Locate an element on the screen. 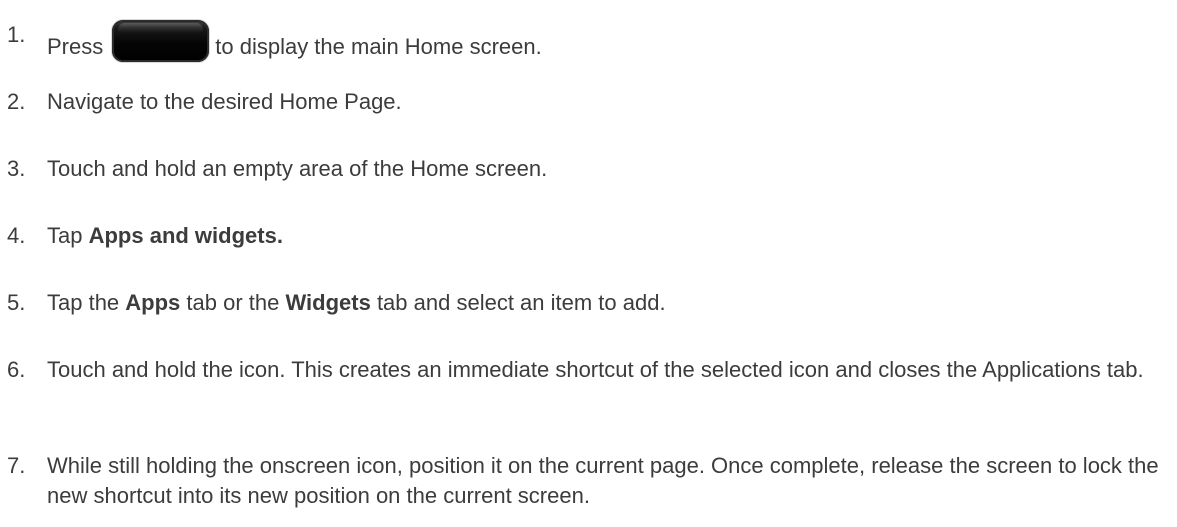 The width and height of the screenshot is (1177, 527). step-text: Press to display the main Home screen. is located at coordinates (609, 41).